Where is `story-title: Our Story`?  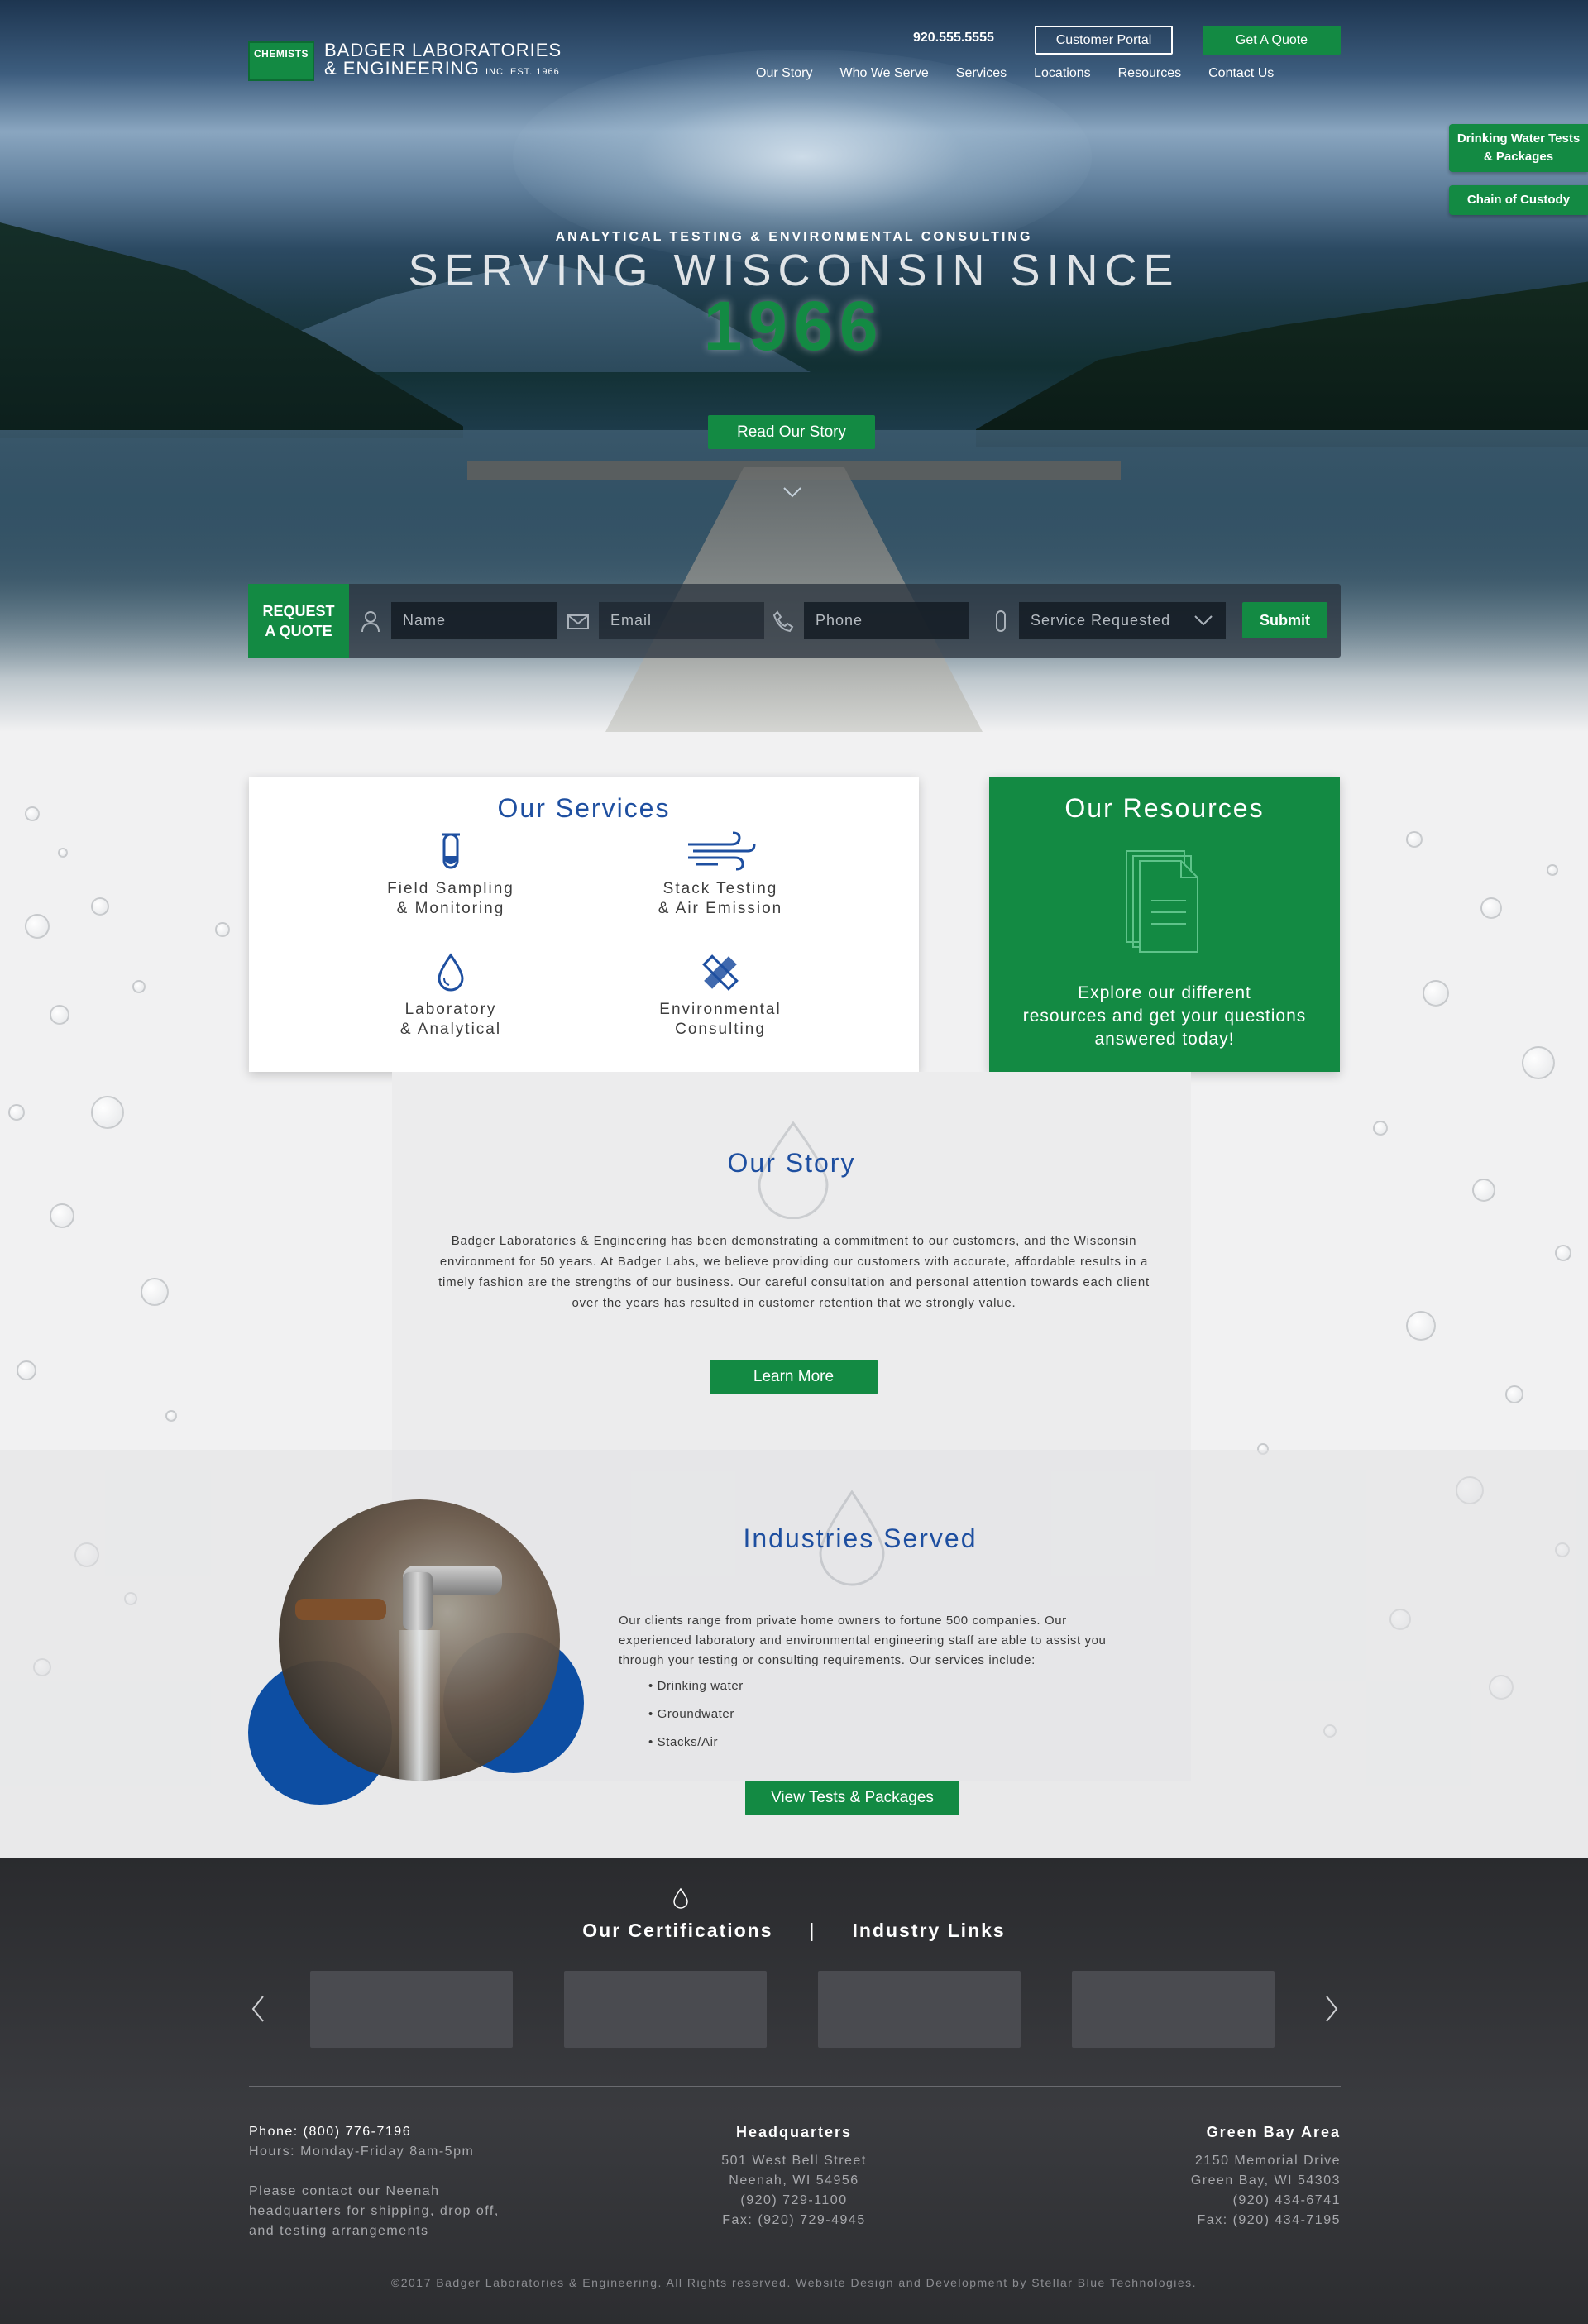
story-title: Our Story is located at coordinates (791, 1163).